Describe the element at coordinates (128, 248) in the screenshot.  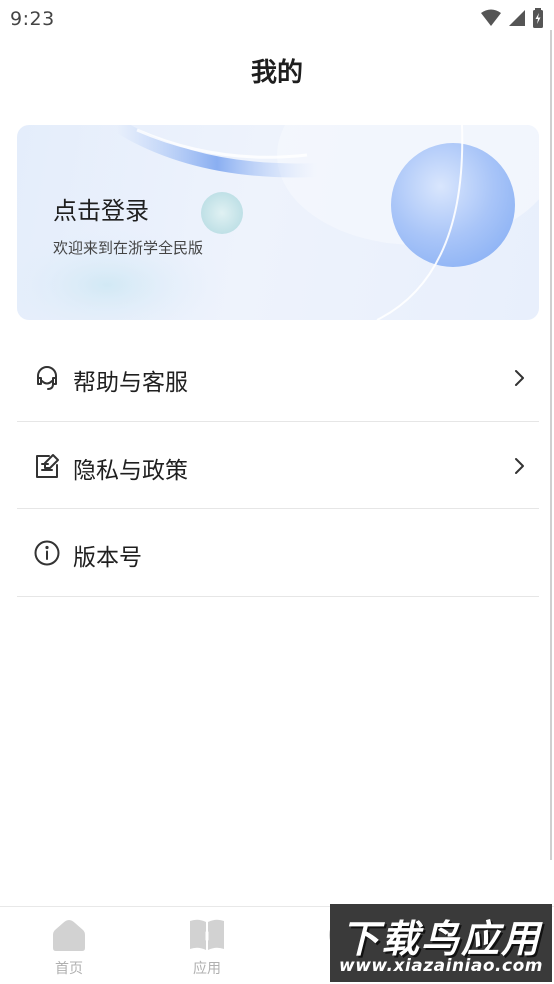
I see `login-subtitle: 欢迎来到在浙学全民版` at that location.